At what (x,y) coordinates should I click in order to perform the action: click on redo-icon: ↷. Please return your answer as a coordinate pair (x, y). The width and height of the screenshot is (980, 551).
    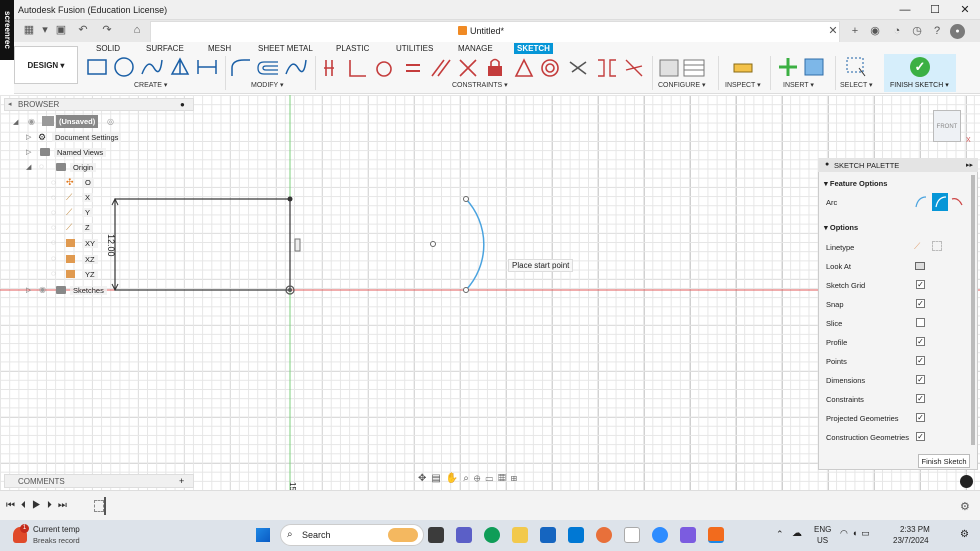
    Looking at the image, I should click on (107, 30).